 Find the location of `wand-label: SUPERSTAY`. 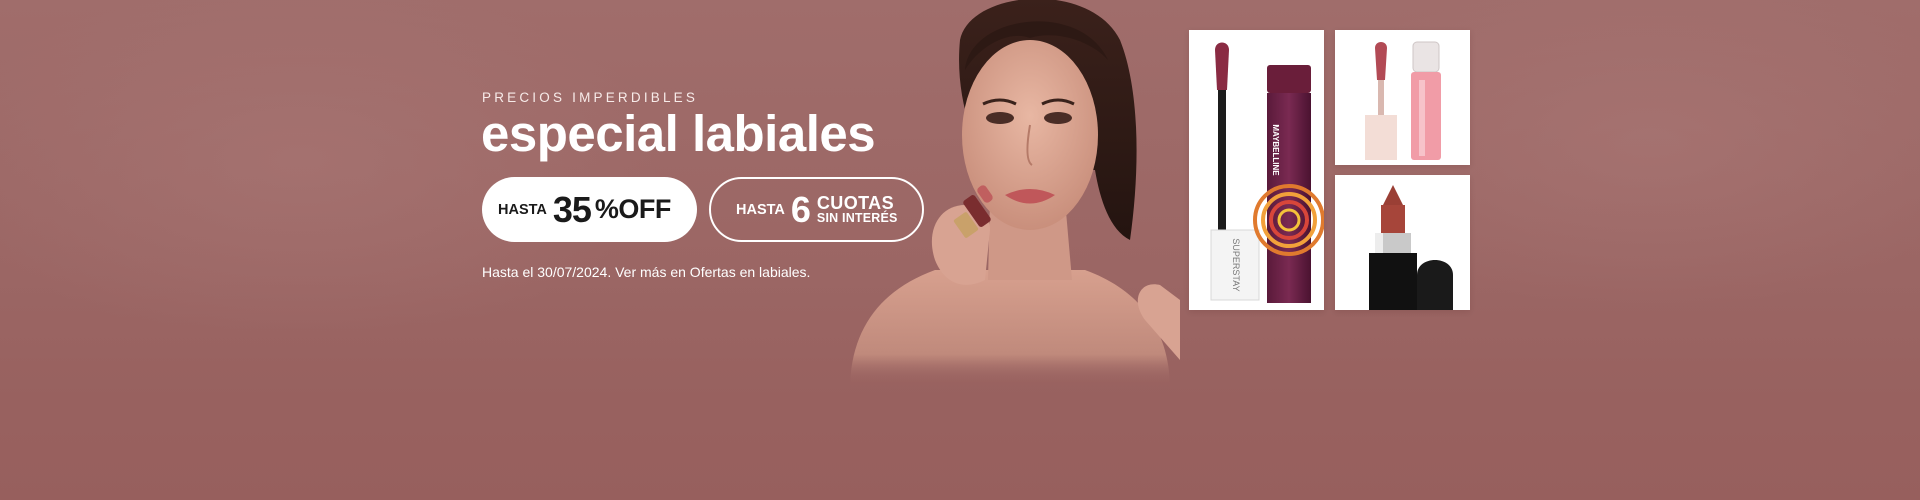

wand-label: SUPERSTAY is located at coordinates (1236, 264).